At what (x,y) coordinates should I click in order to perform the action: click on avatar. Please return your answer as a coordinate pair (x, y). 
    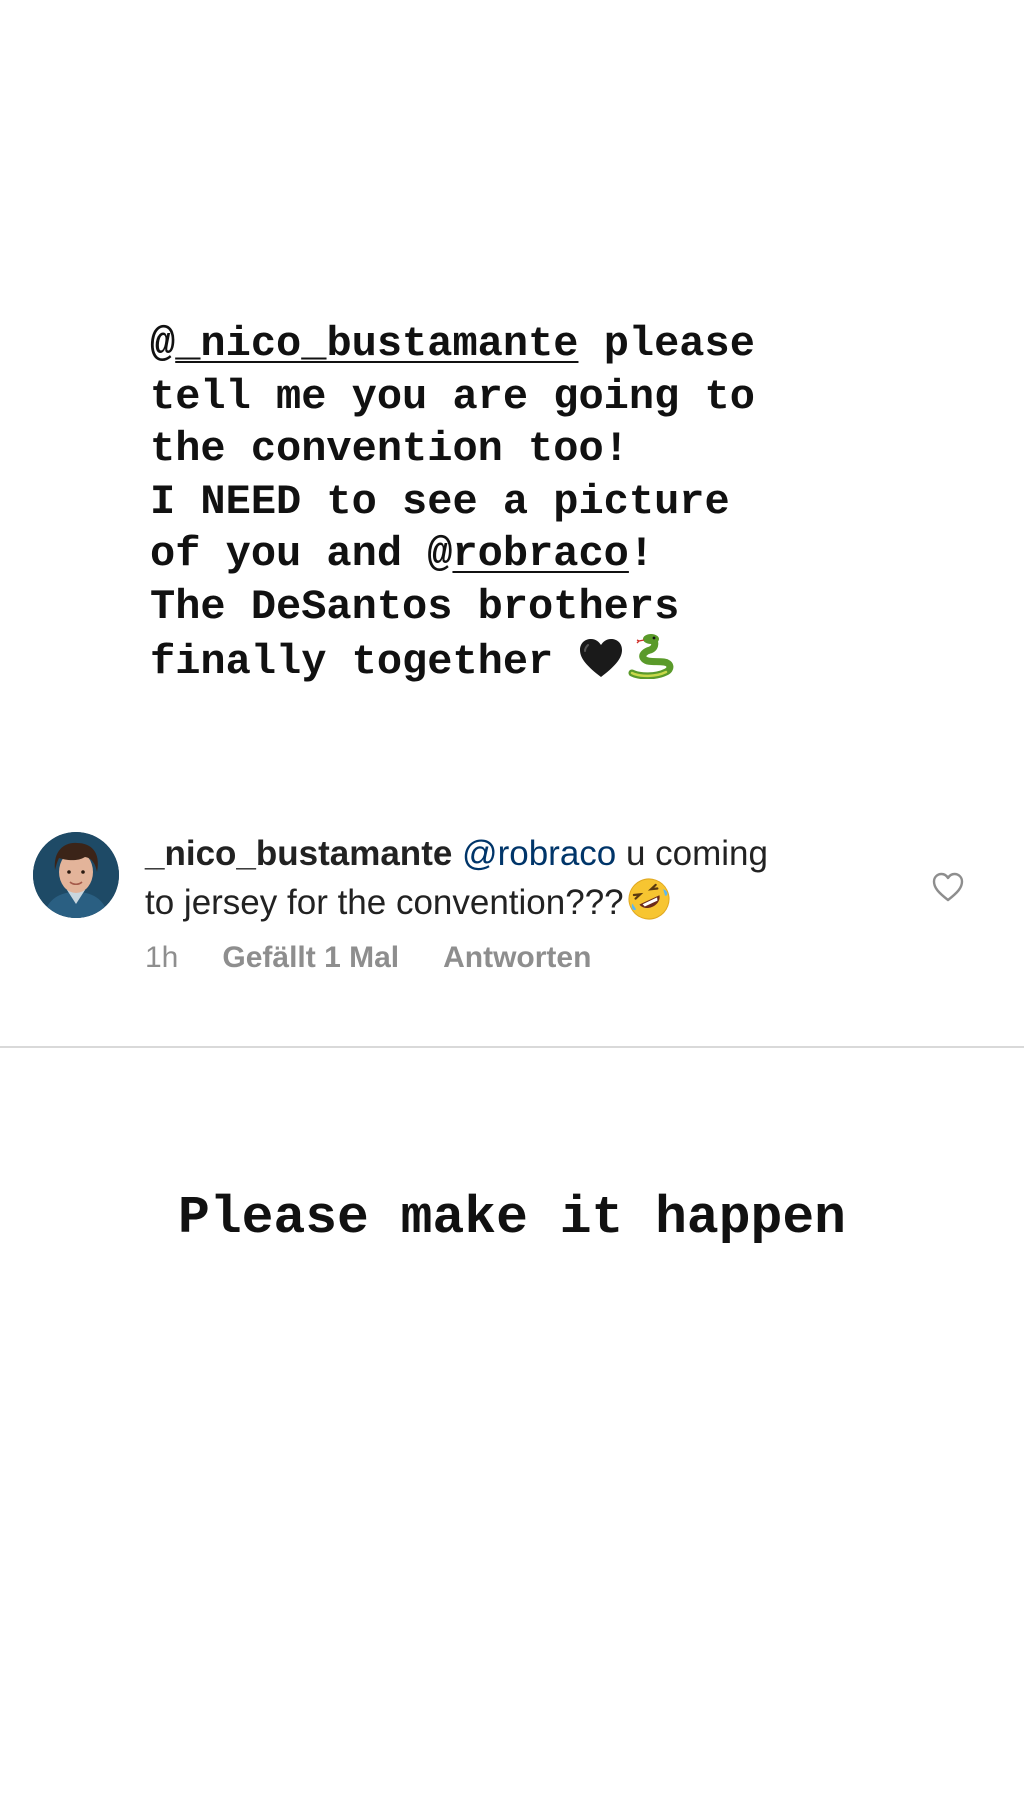
    Looking at the image, I should click on (76, 875).